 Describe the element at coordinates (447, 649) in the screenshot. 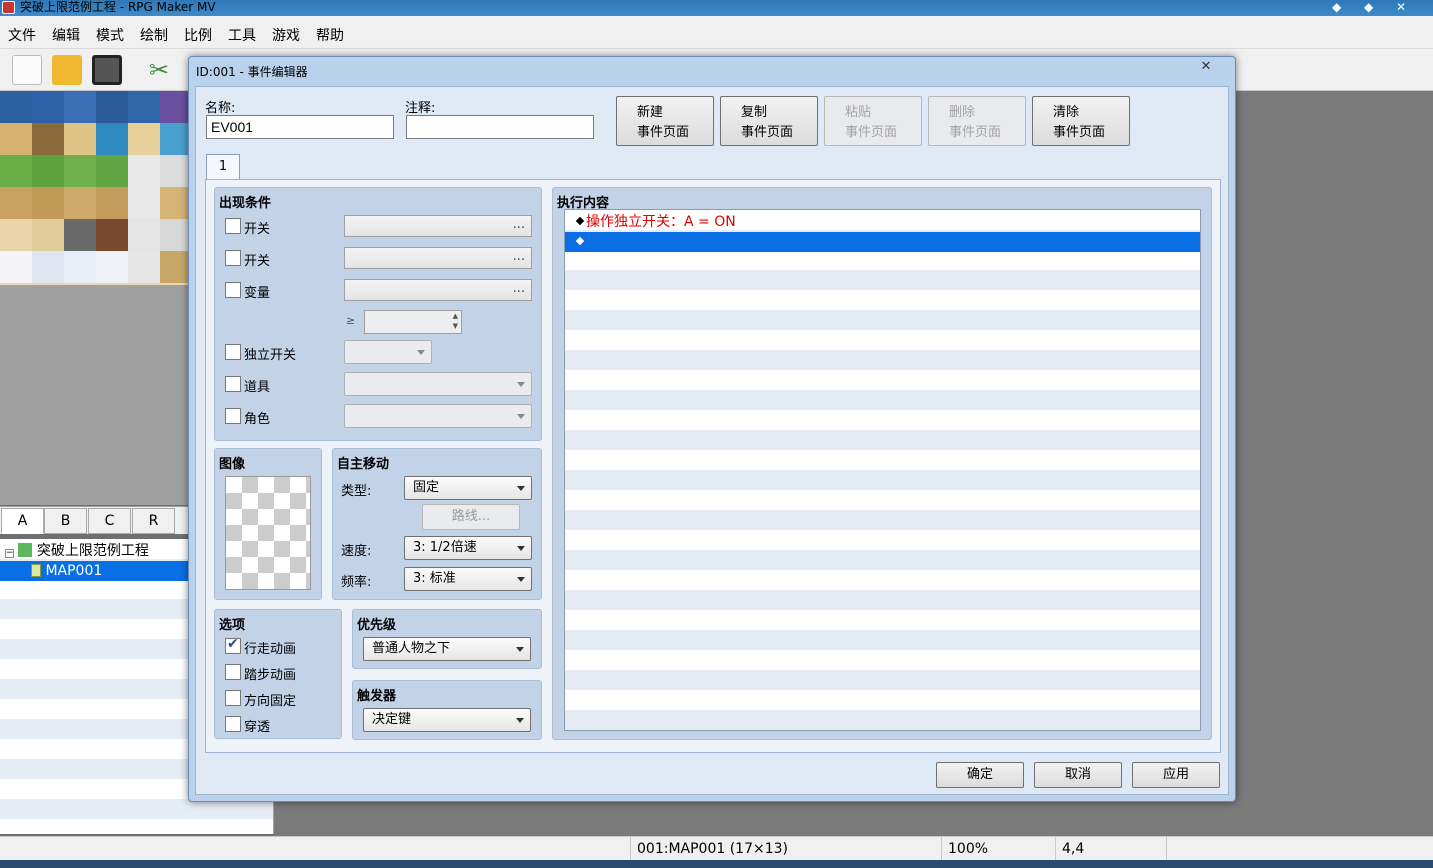

I see `priority-select: 普通人物之下` at that location.